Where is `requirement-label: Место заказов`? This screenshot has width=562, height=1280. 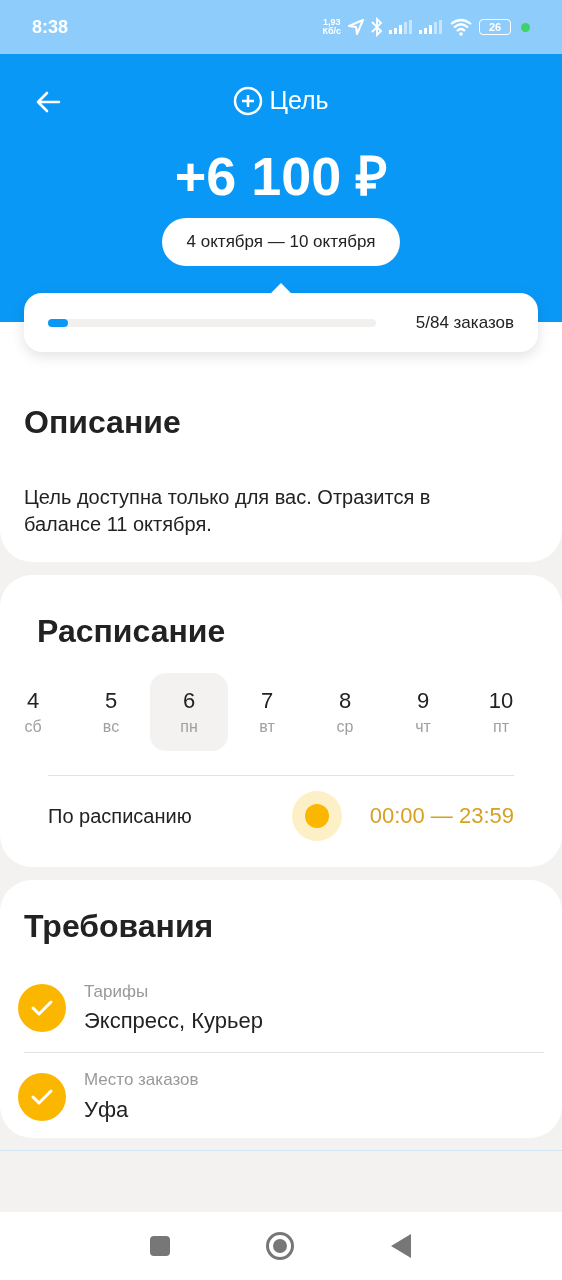 requirement-label: Место заказов is located at coordinates (141, 1080).